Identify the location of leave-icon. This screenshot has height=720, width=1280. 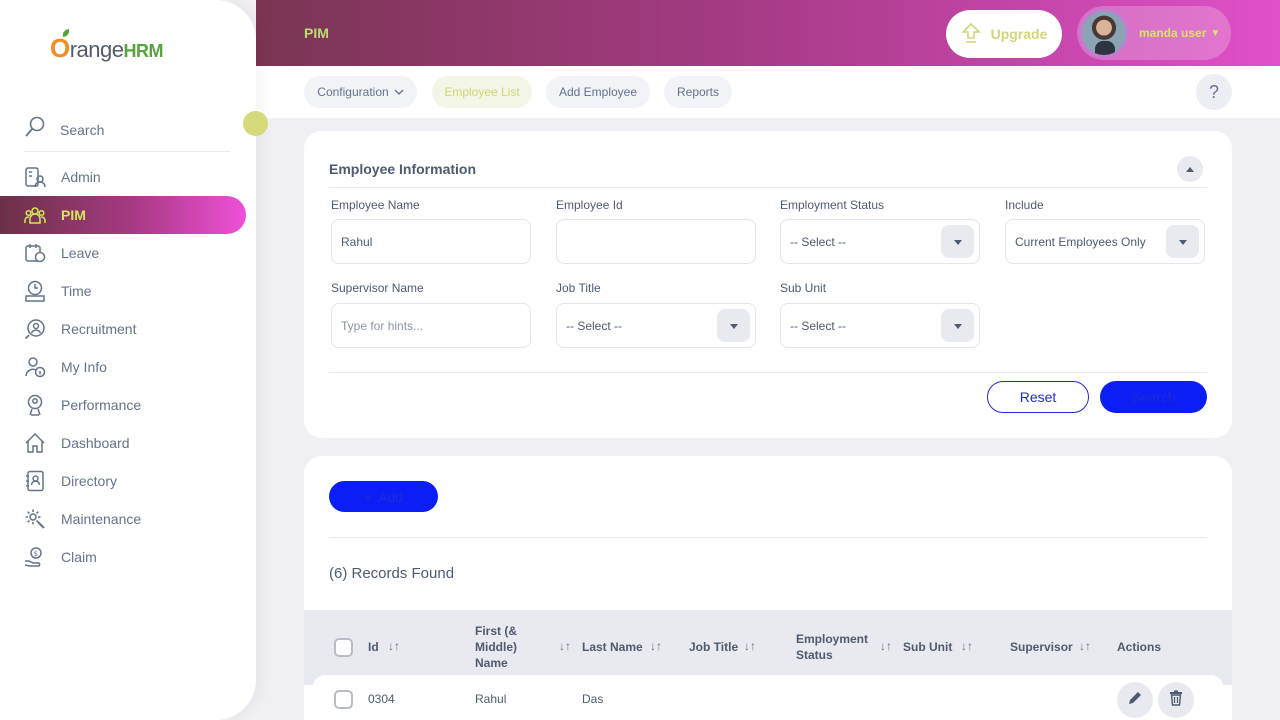
(35, 253).